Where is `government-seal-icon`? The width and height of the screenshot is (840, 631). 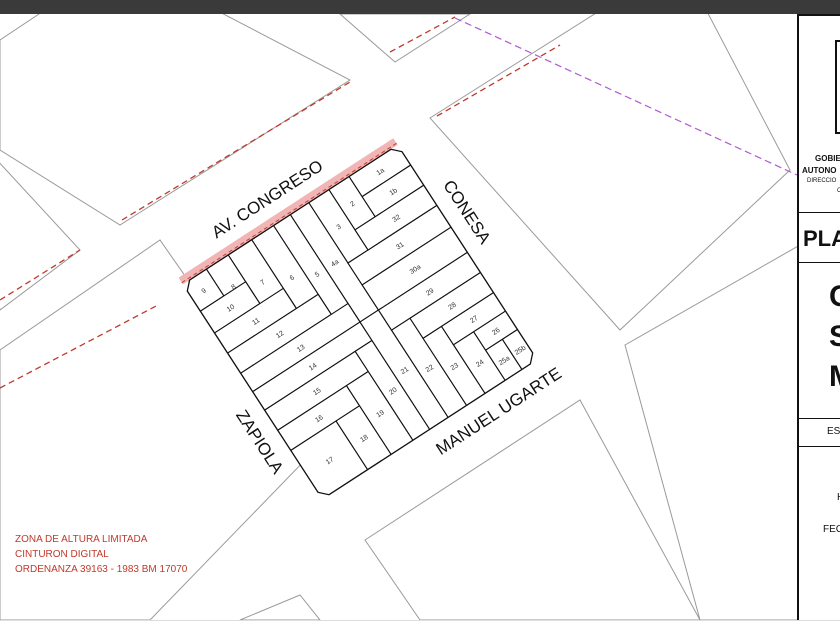 government-seal-icon is located at coordinates (837, 87).